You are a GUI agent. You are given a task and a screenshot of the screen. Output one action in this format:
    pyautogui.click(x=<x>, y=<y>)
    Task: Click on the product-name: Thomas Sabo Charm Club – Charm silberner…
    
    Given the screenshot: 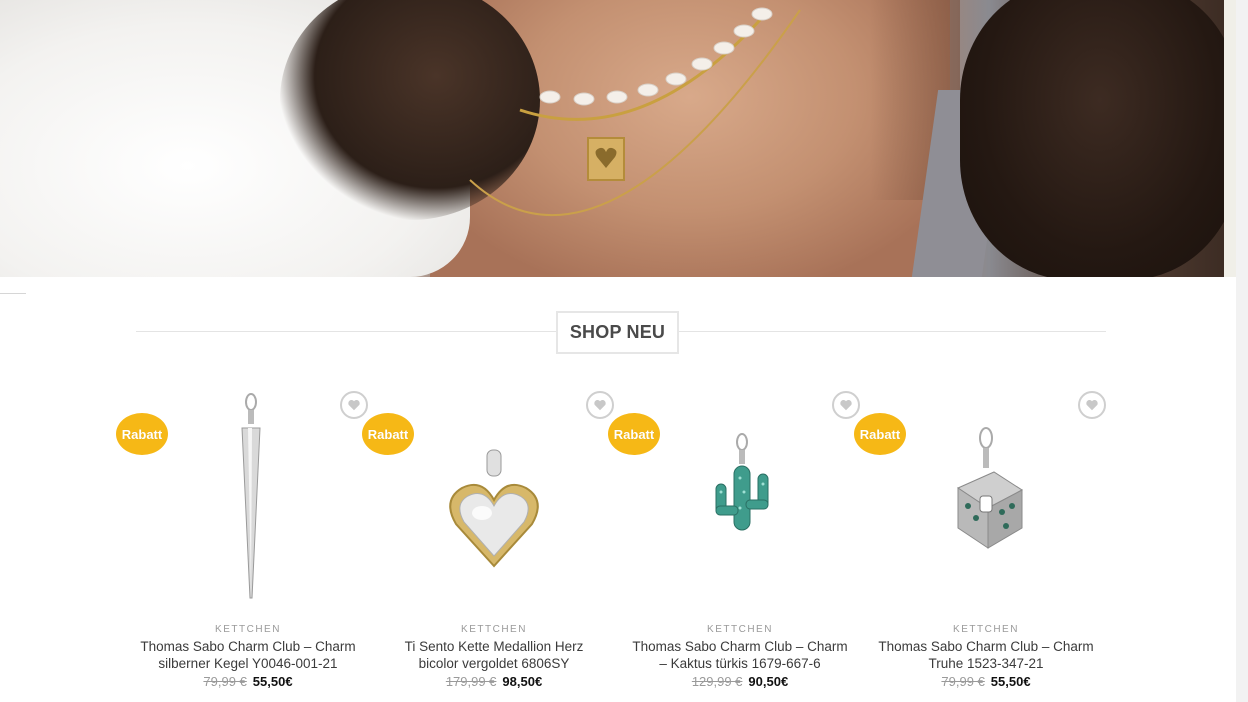 What is the action you would take?
    pyautogui.click(x=248, y=655)
    